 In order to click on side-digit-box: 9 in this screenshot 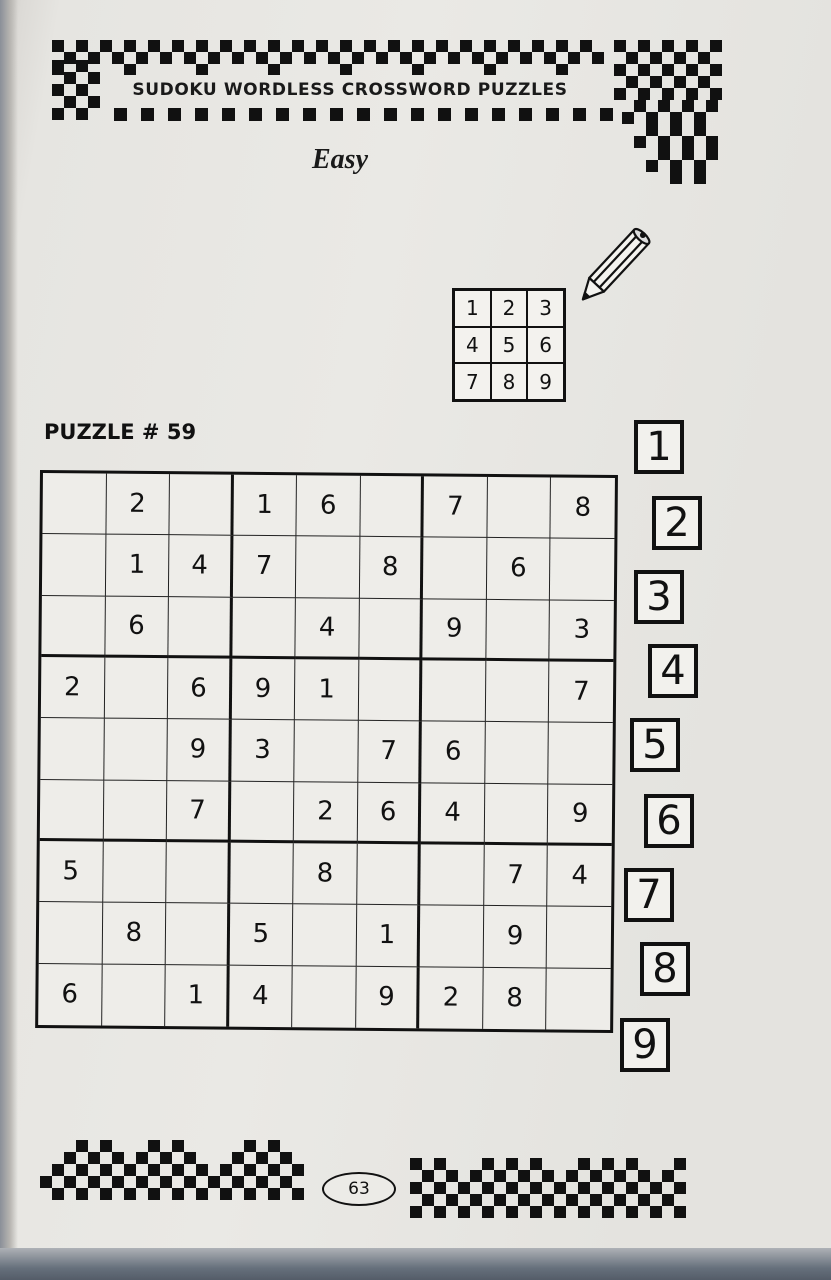, I will do `click(645, 1045)`.